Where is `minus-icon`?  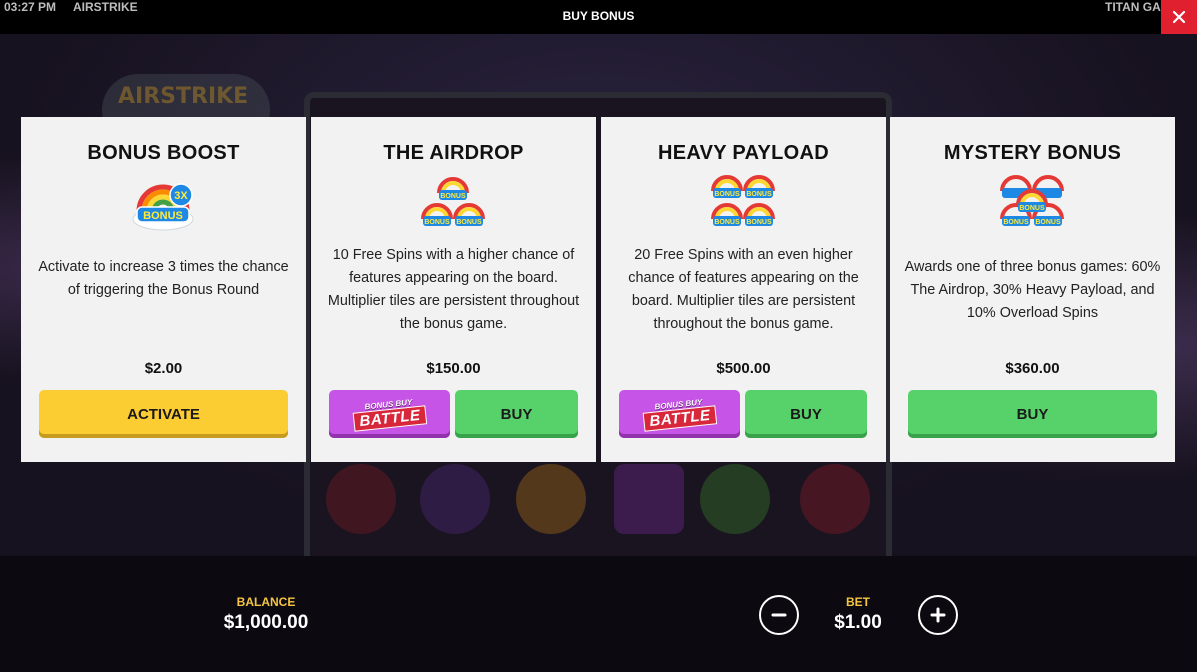 minus-icon is located at coordinates (779, 615).